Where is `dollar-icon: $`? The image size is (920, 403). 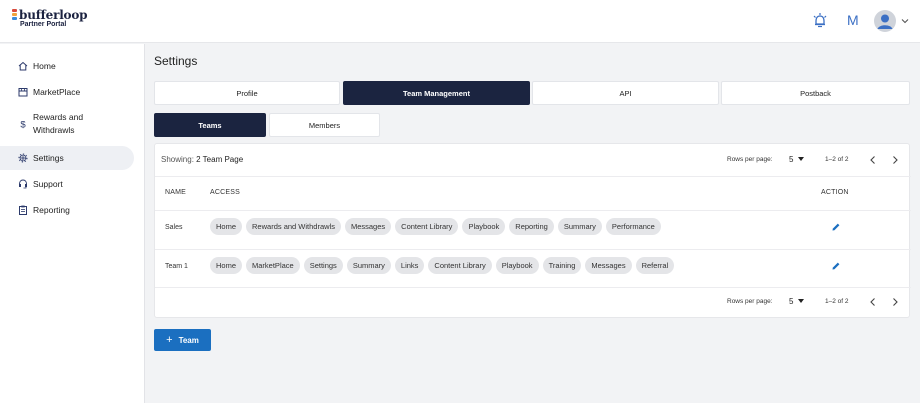
dollar-icon: $ is located at coordinates (23, 125).